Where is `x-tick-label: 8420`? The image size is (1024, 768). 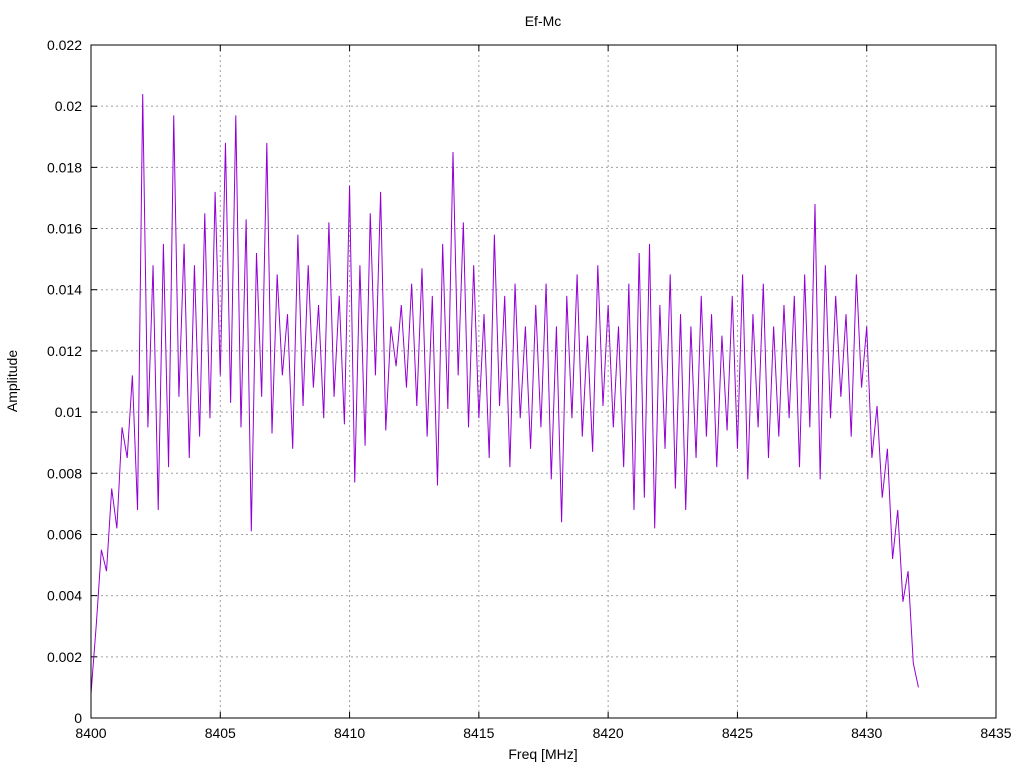 x-tick-label: 8420 is located at coordinates (608, 733).